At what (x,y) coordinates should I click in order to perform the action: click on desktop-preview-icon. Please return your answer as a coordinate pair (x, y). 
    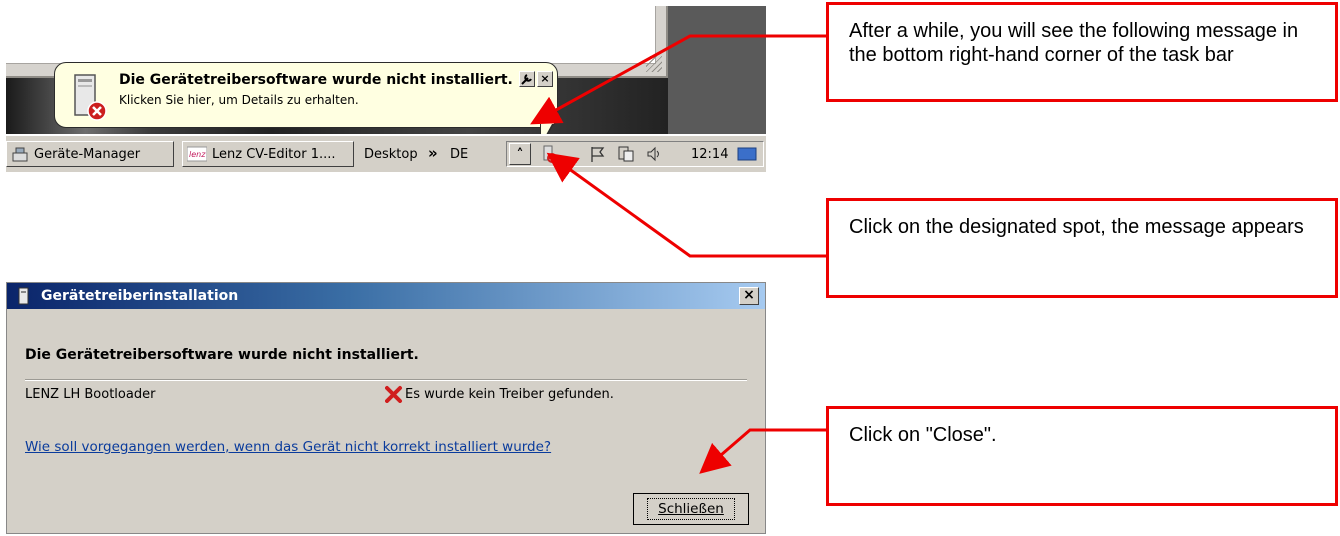
    Looking at the image, I should click on (747, 154).